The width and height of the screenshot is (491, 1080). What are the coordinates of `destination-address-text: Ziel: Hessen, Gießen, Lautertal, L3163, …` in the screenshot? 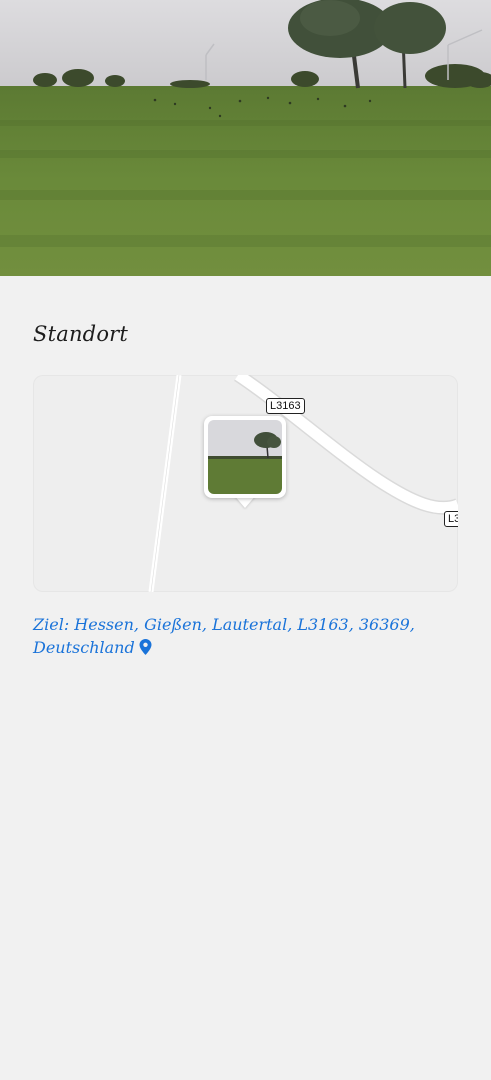 It's located at (224, 636).